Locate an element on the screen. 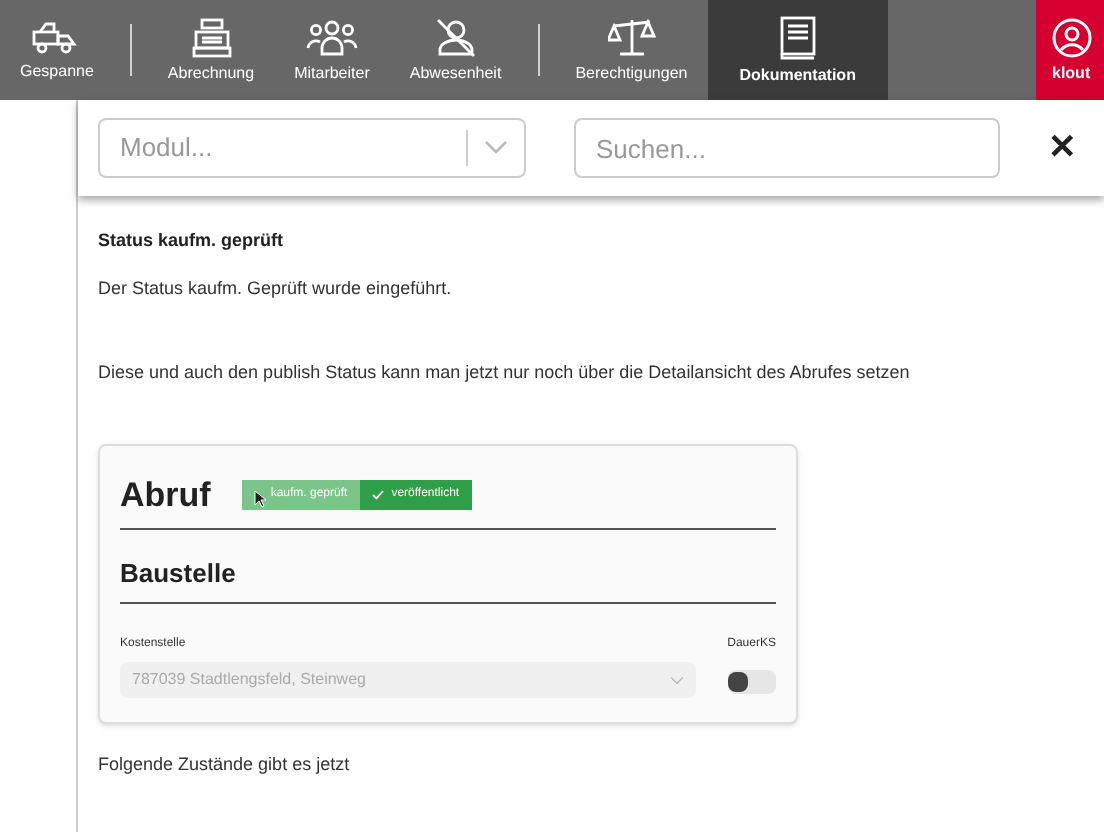  people-icon is located at coordinates (331, 38).